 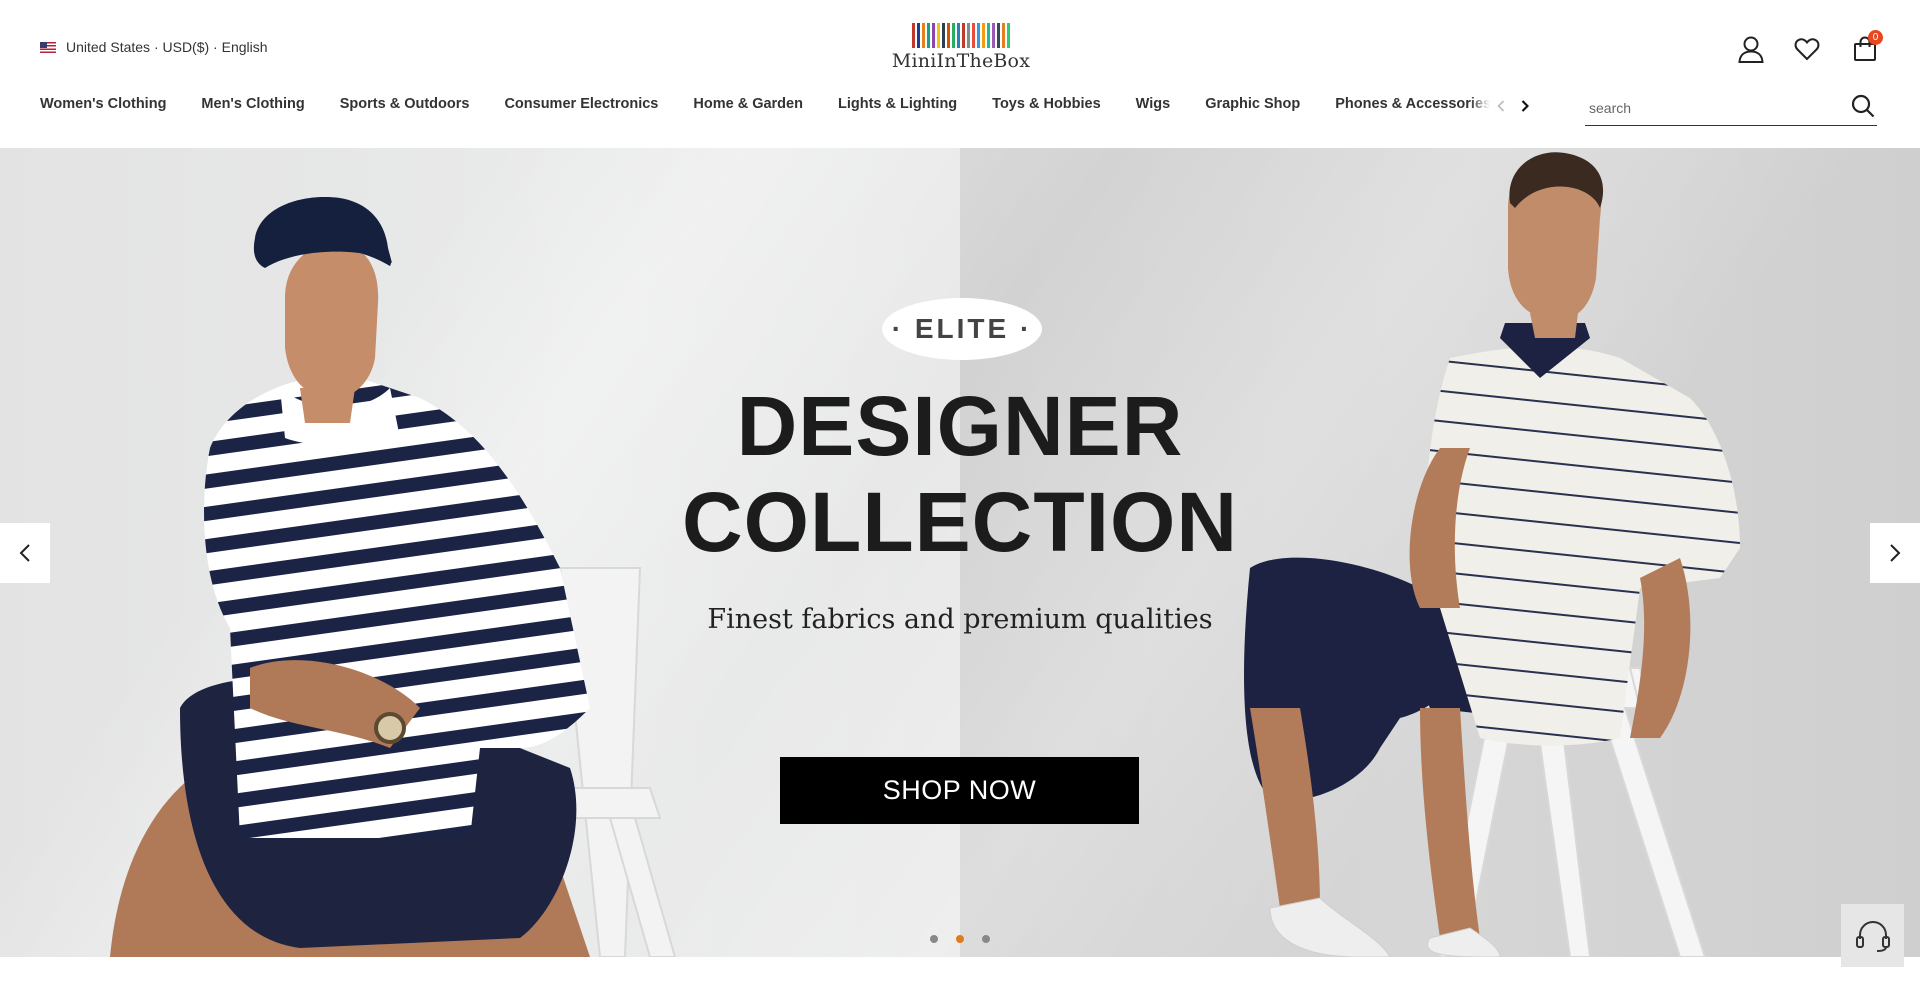 What do you see at coordinates (960, 522) in the screenshot?
I see `headline-line-2: COLLECTION` at bounding box center [960, 522].